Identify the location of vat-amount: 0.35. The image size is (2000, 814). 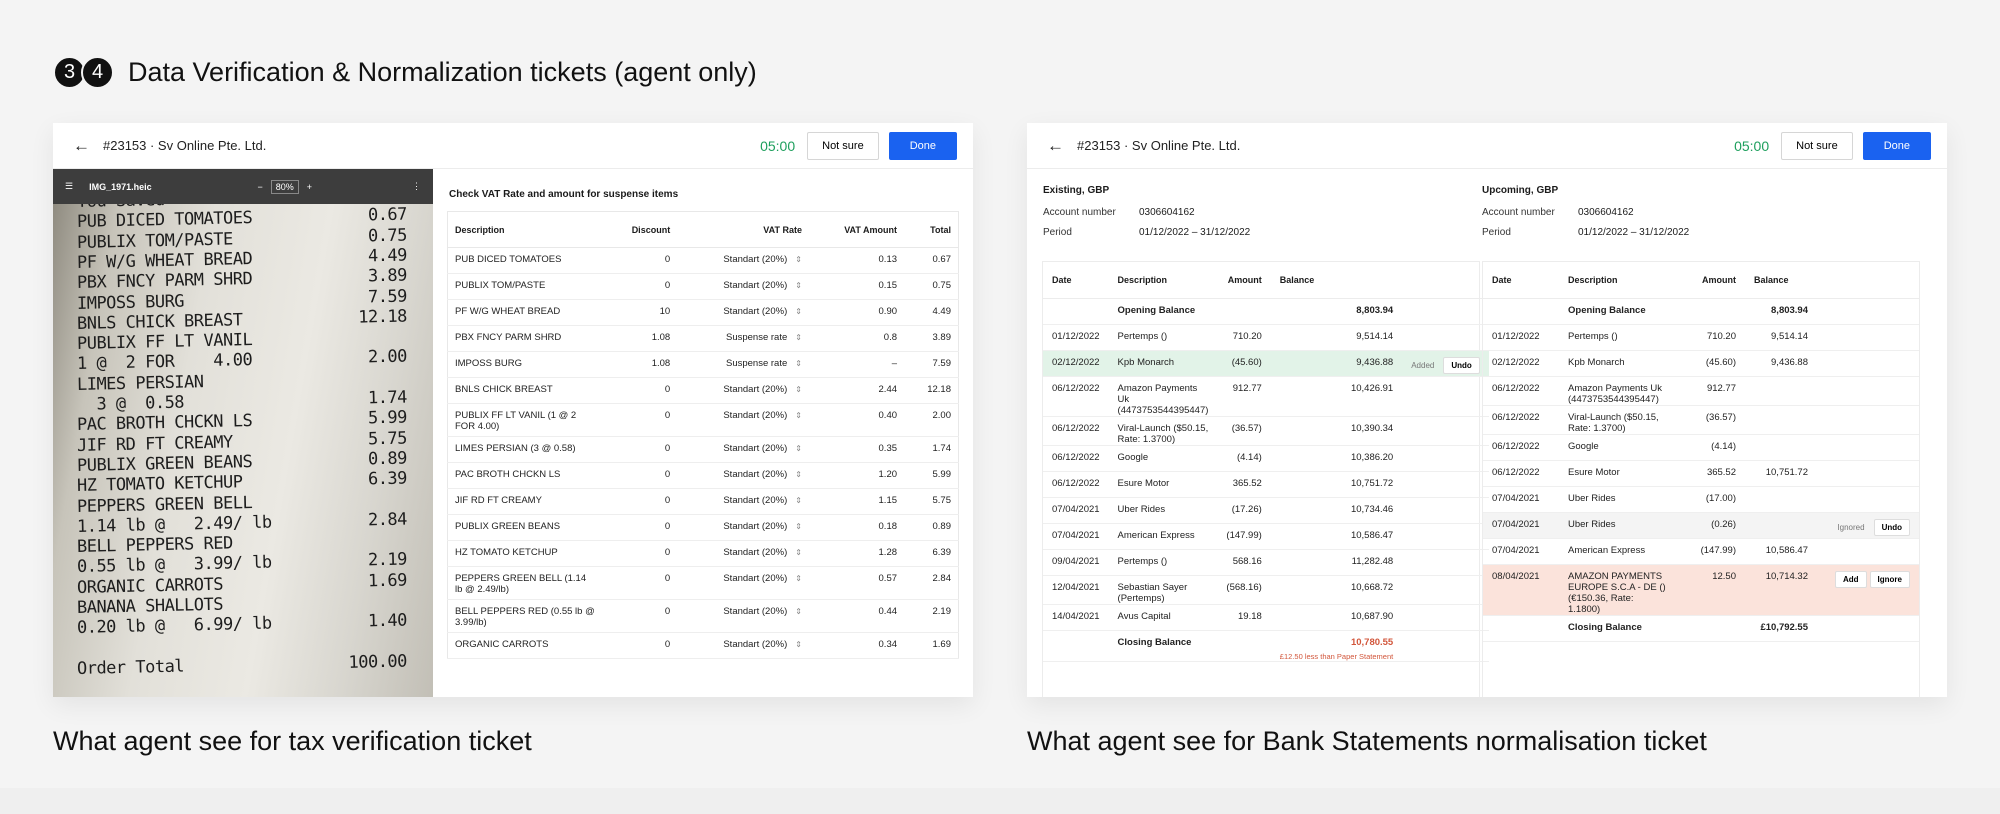
(856, 449).